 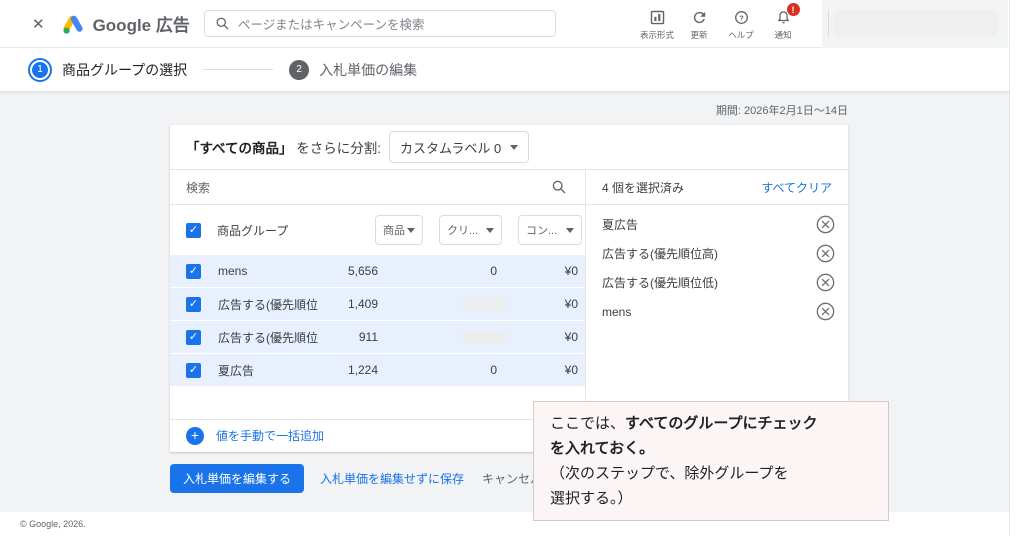 I want to click on custom-label-dropdown: カスタムラベル 0, so click(x=459, y=147).